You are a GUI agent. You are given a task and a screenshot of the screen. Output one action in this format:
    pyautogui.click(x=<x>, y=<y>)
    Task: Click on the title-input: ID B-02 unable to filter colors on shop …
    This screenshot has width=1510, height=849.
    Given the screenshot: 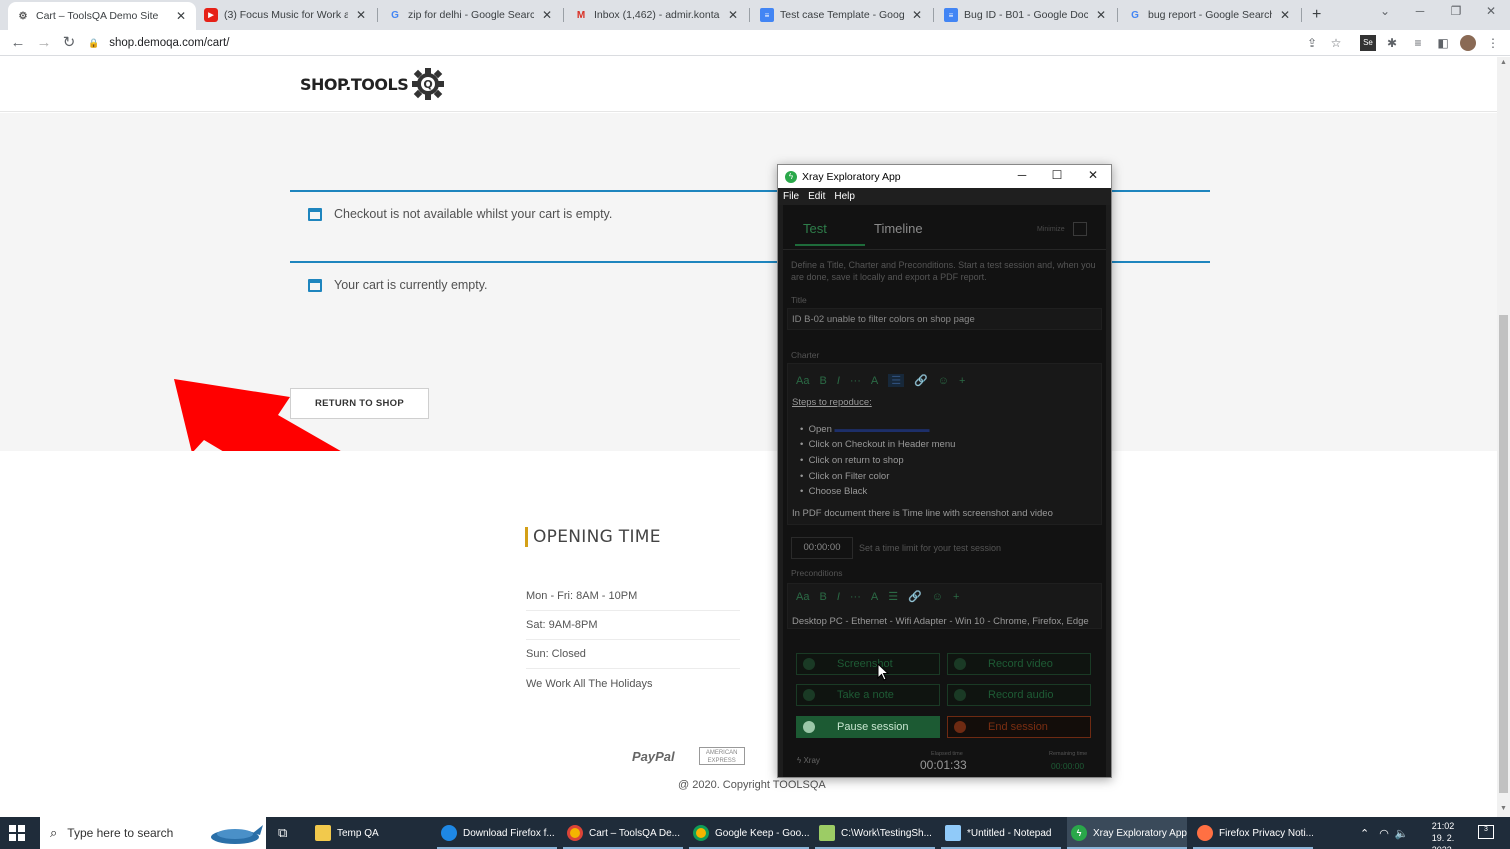 What is the action you would take?
    pyautogui.click(x=944, y=319)
    